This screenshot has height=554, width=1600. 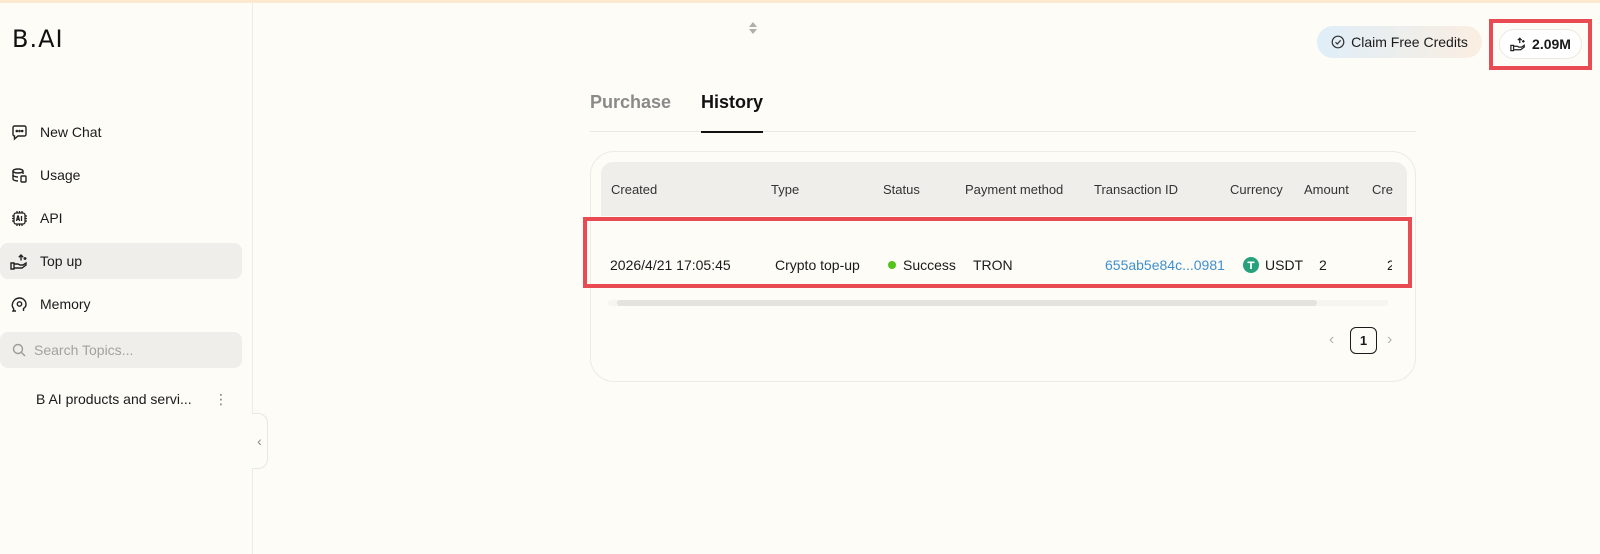 What do you see at coordinates (19, 175) in the screenshot?
I see `usage-icon` at bounding box center [19, 175].